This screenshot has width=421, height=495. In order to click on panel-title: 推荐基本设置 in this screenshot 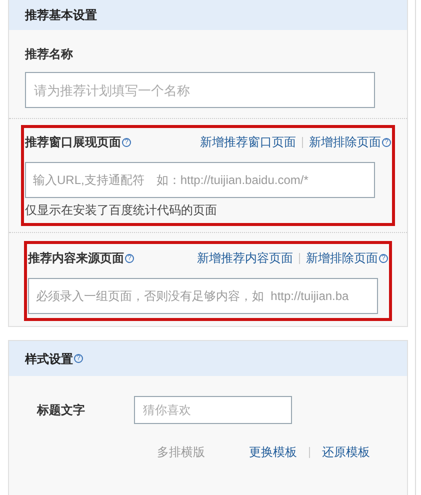, I will do `click(61, 15)`.